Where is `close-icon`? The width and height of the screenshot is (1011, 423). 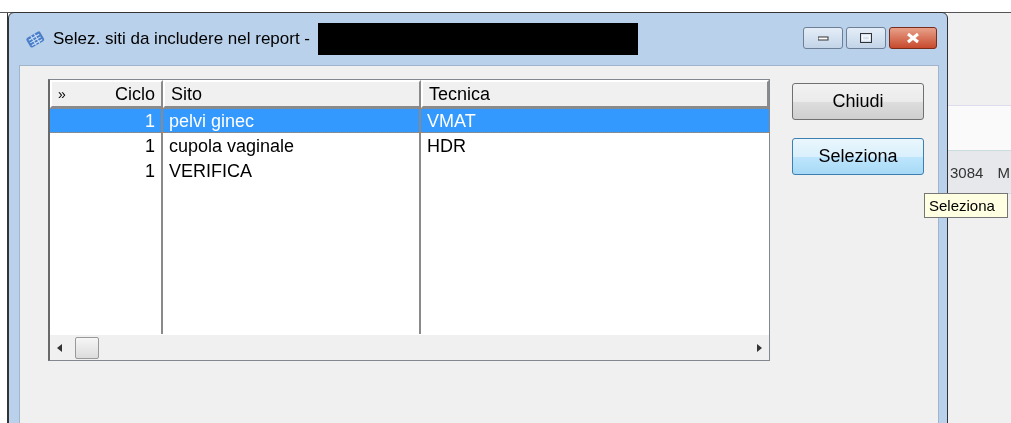 close-icon is located at coordinates (913, 38).